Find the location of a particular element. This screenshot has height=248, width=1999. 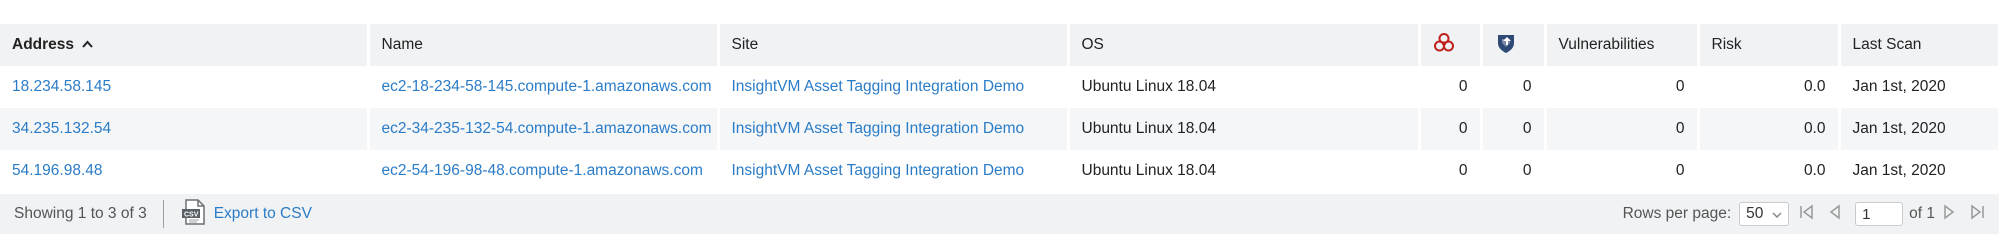

column-header-last-scan: Last Scan is located at coordinates (1919, 45).